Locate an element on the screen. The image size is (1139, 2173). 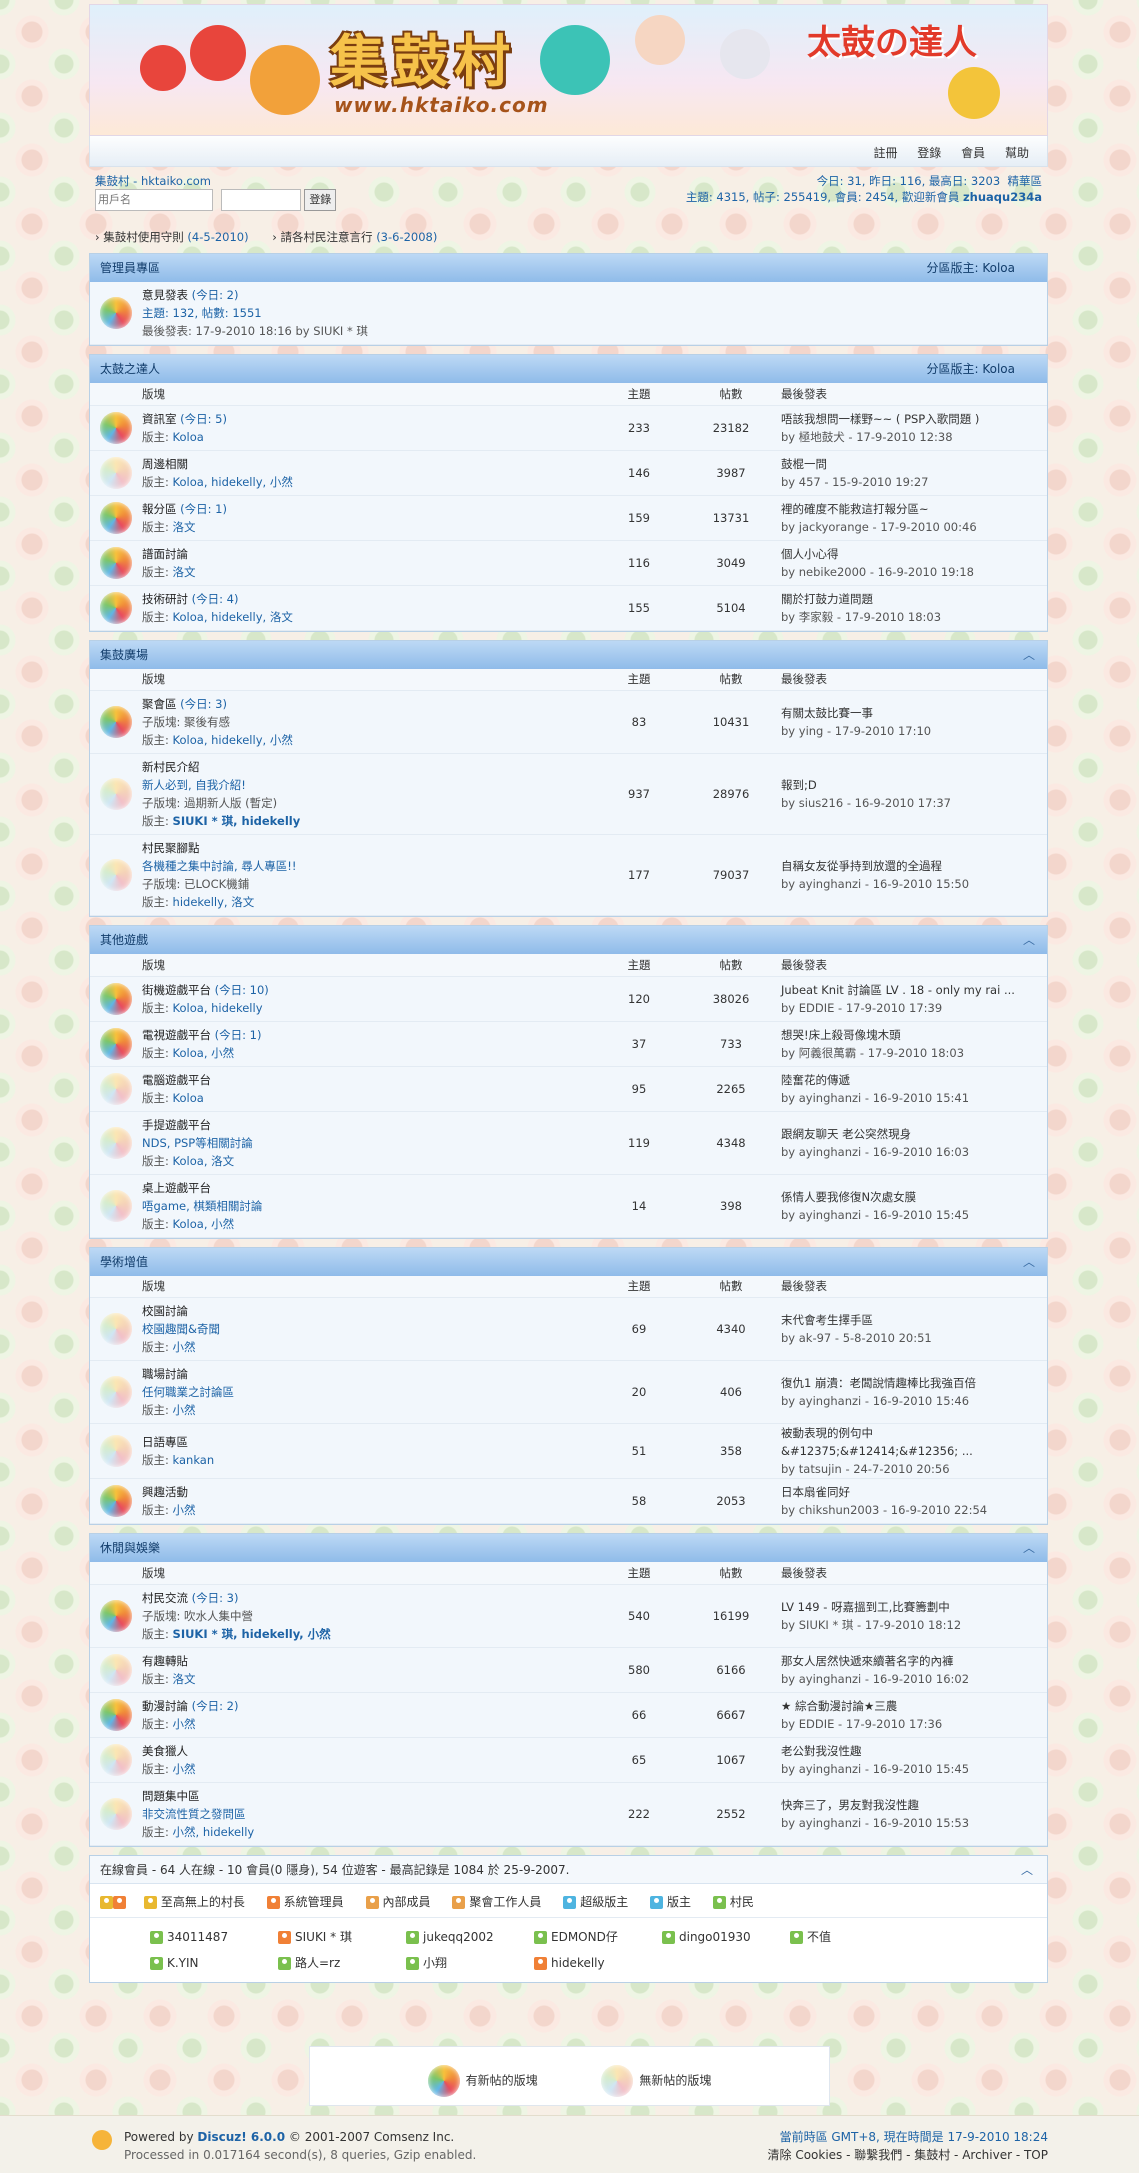
last-post-title: 報到;D is located at coordinates (914, 785).